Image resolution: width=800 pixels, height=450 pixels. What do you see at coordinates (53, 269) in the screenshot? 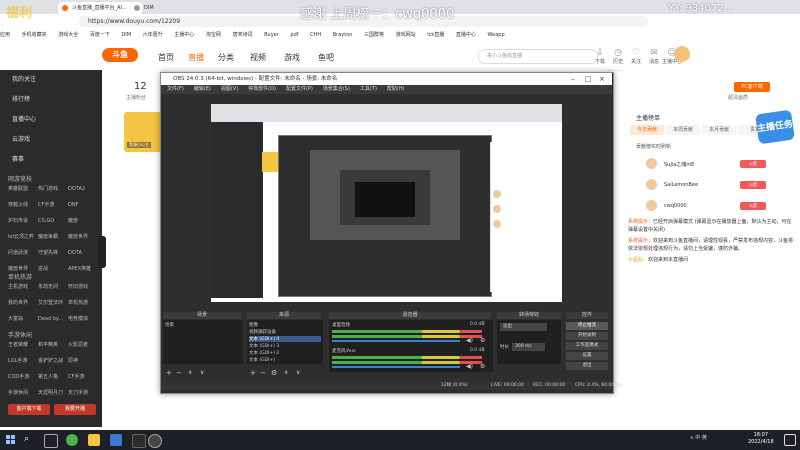
I see `sidebar-category: 逆战` at bounding box center [53, 269].